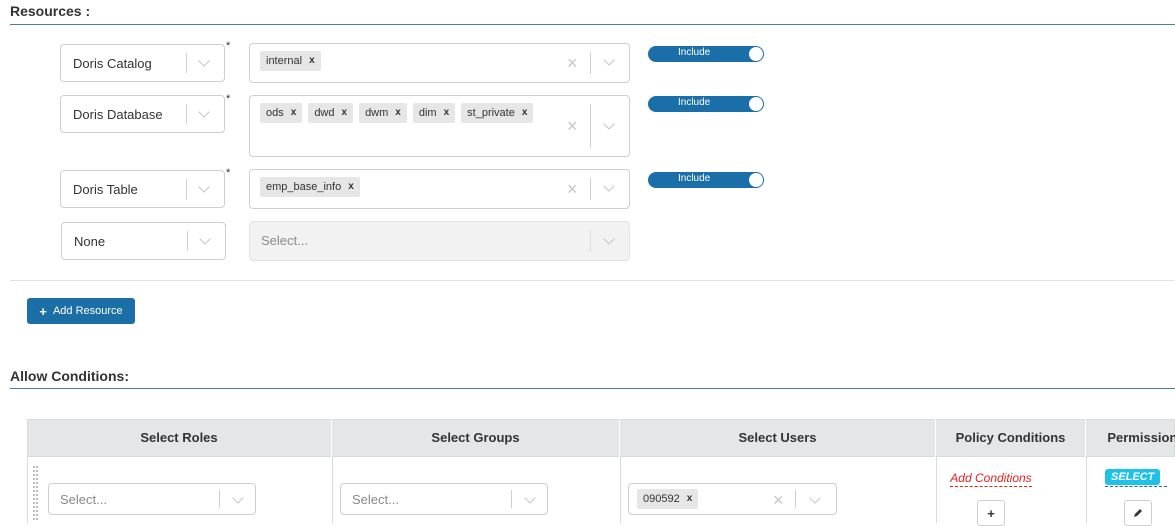 This screenshot has width=1175, height=526. I want to click on value-tag: emp_base_info x, so click(310, 187).